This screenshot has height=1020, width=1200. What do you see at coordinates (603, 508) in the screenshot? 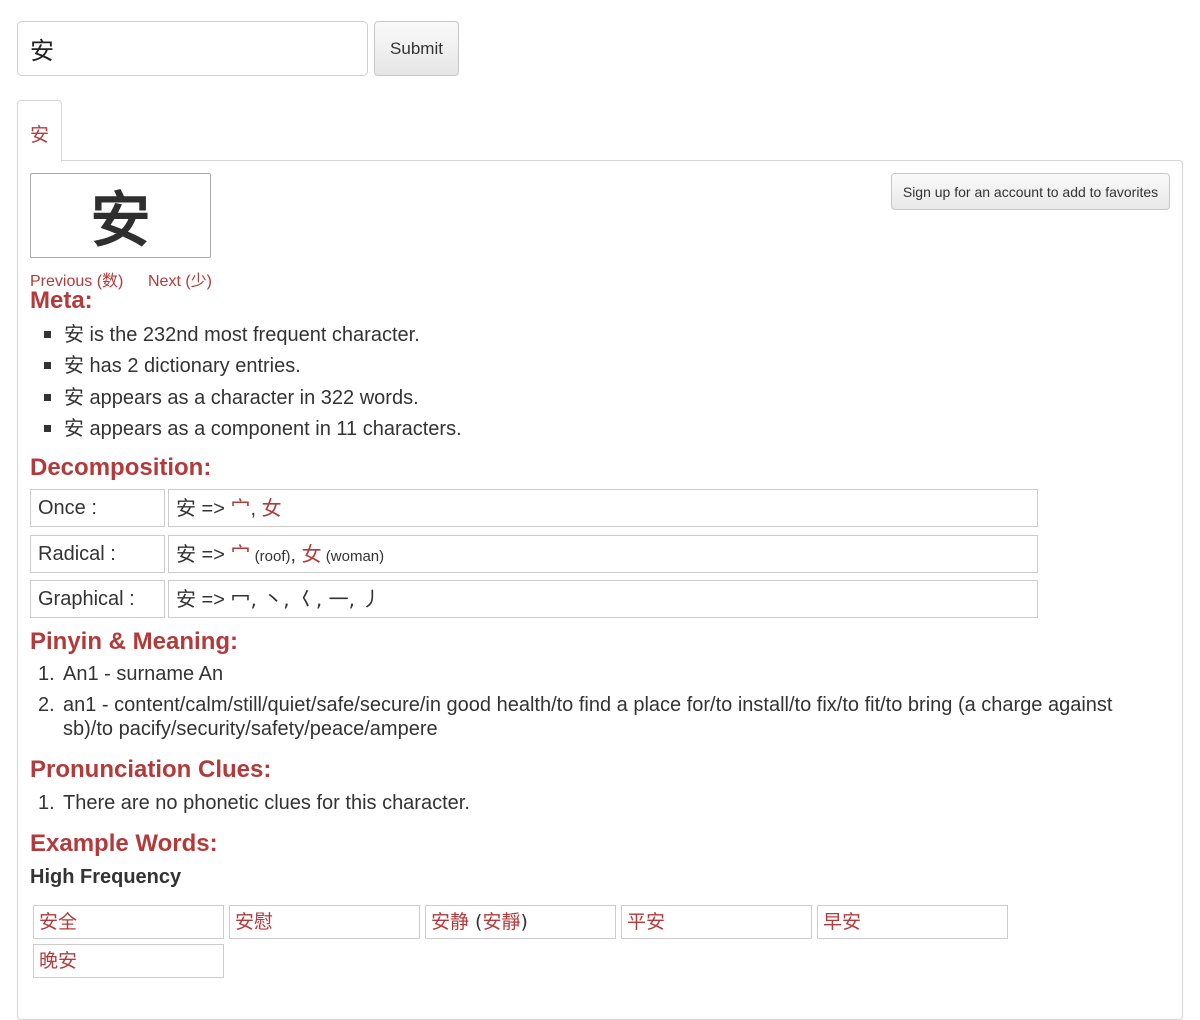
I see `decomposition-value: 安 => 宀, 女` at bounding box center [603, 508].